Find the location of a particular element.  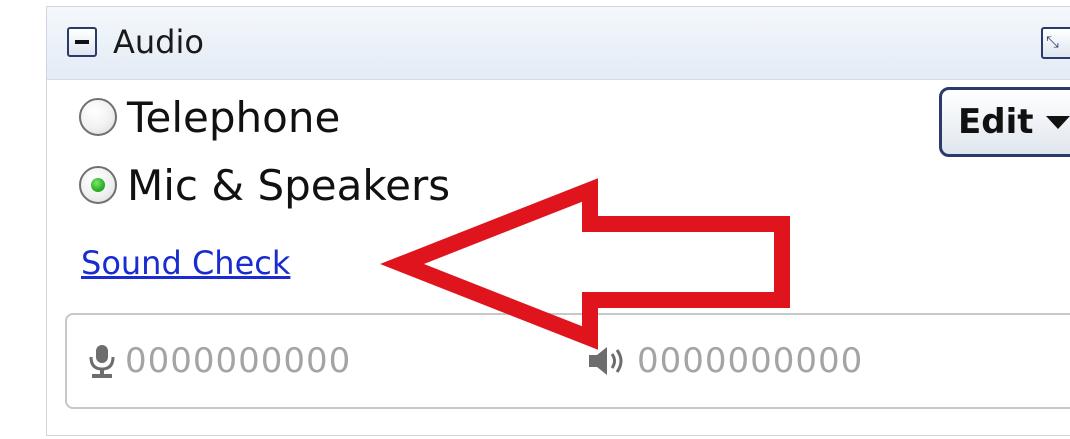

mic-speakers-radio is located at coordinates (98, 185).